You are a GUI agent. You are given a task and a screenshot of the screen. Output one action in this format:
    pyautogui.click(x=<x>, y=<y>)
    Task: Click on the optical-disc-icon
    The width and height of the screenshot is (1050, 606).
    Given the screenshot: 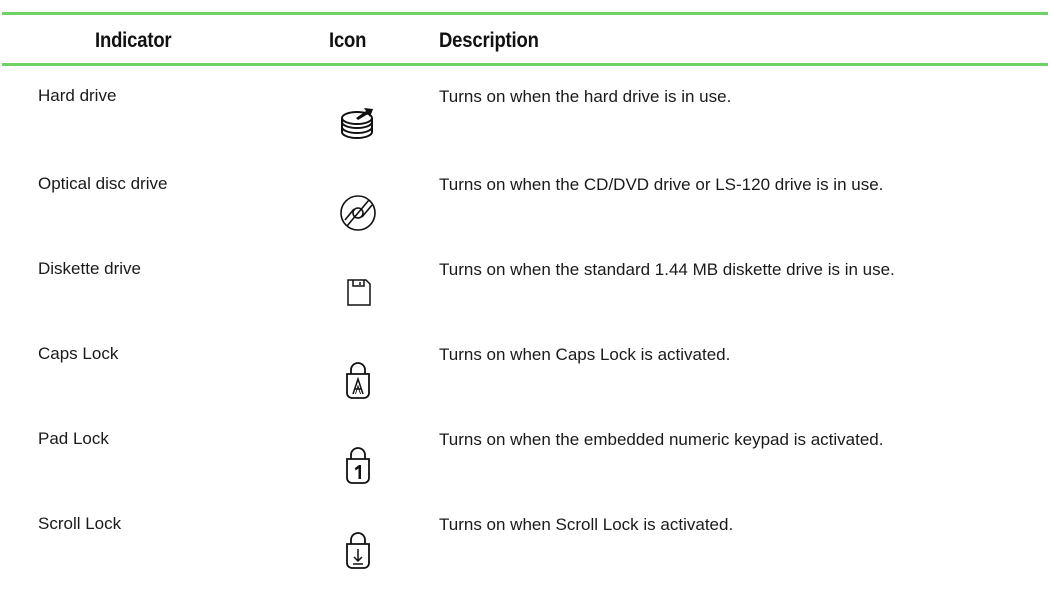 What is the action you would take?
    pyautogui.click(x=358, y=212)
    